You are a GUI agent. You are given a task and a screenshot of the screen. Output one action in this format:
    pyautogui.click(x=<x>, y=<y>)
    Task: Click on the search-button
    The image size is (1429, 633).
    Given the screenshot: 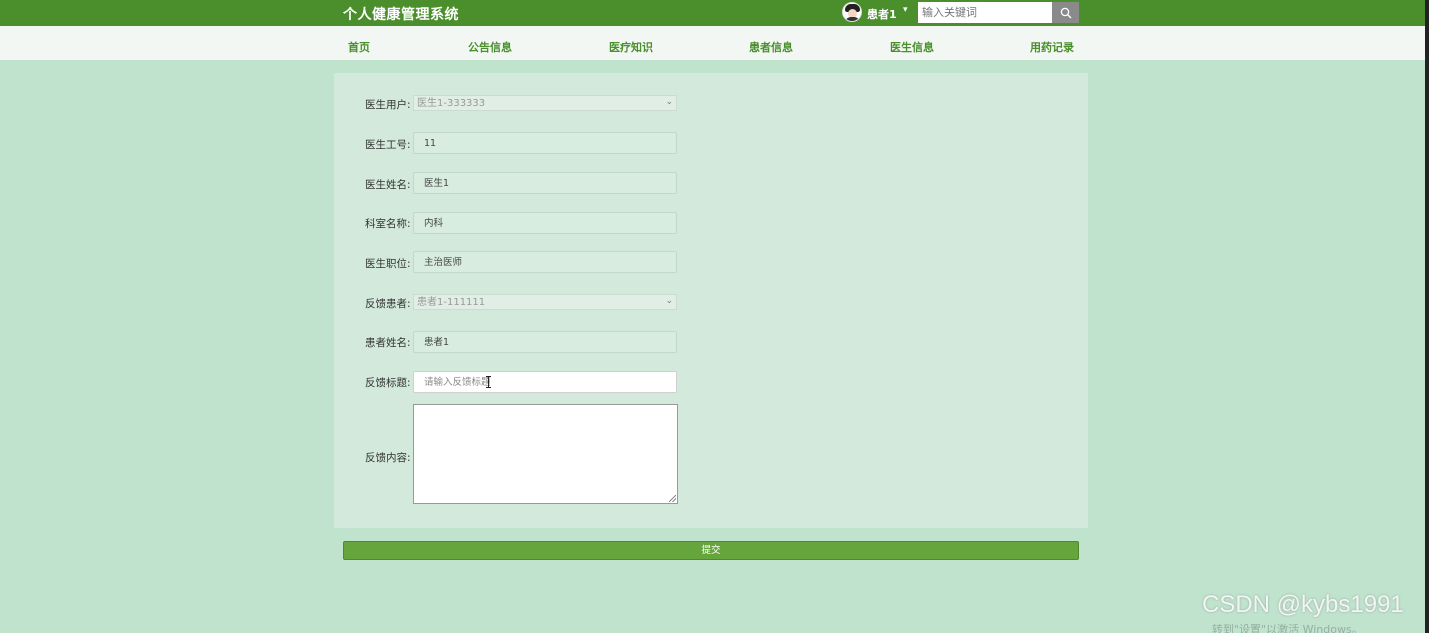 What is the action you would take?
    pyautogui.click(x=1065, y=12)
    